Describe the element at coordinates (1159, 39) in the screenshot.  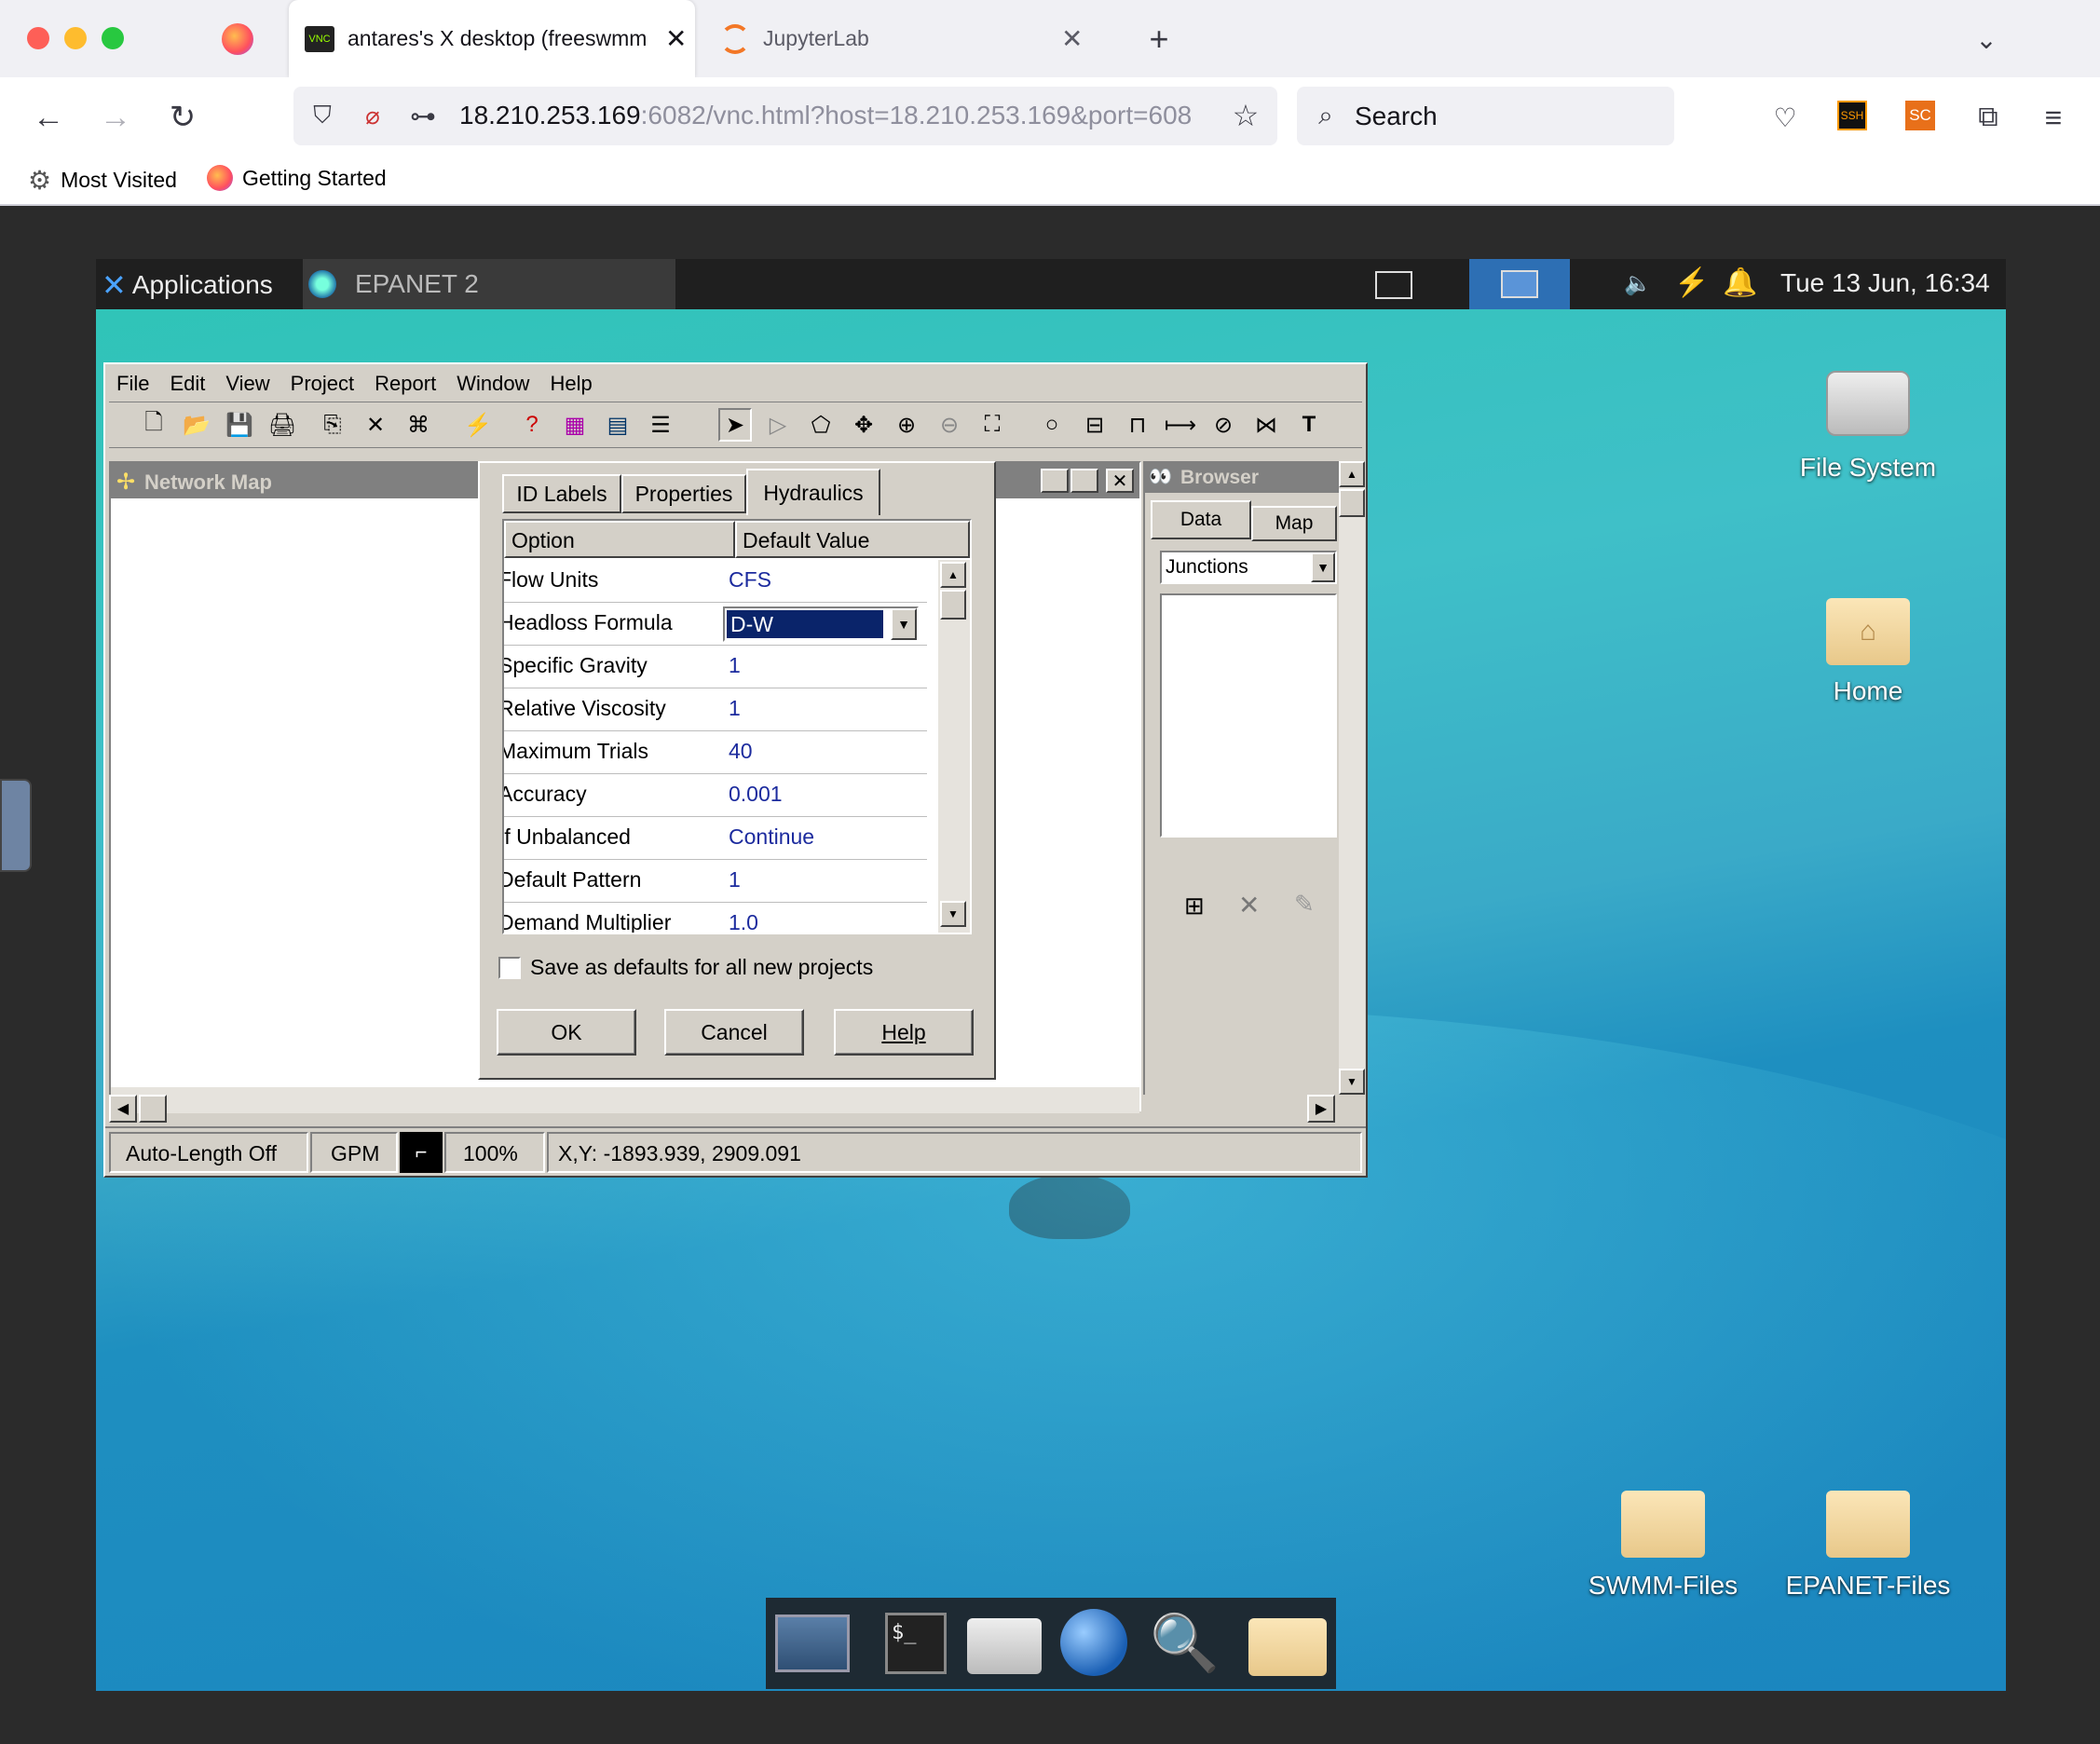
I see `new-tab-button: +` at that location.